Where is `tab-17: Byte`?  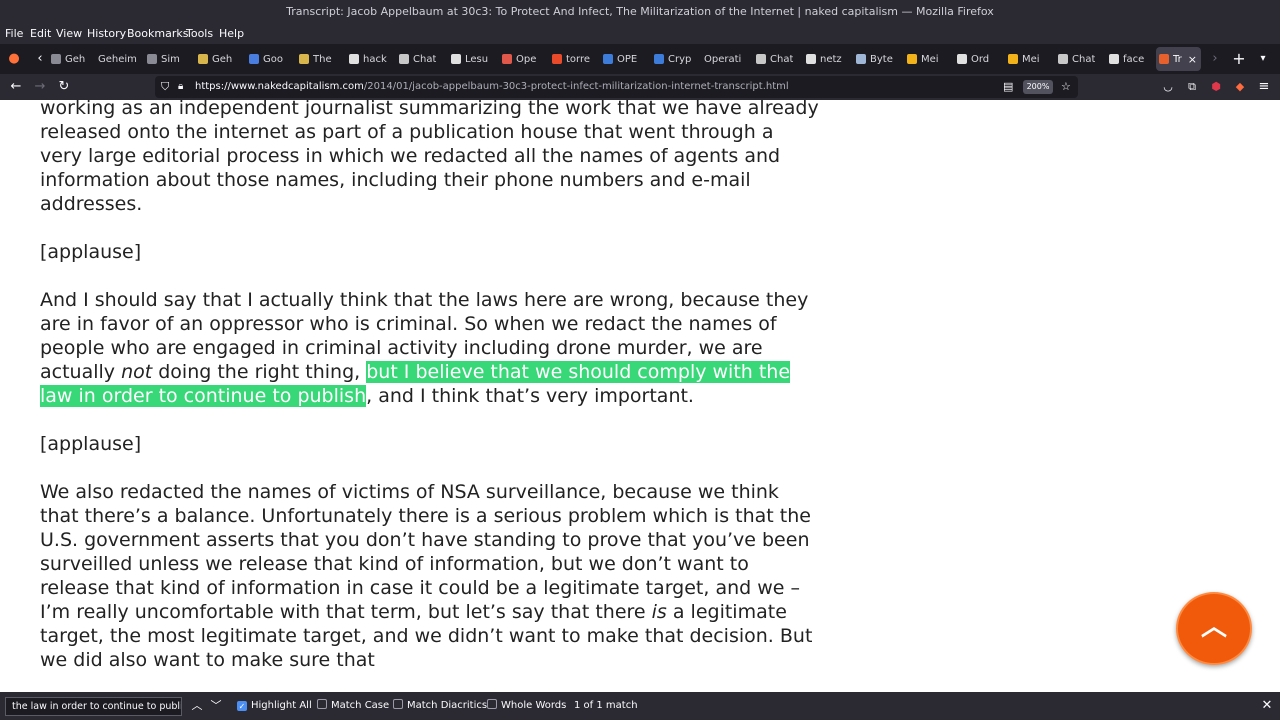 tab-17: Byte is located at coordinates (877, 59).